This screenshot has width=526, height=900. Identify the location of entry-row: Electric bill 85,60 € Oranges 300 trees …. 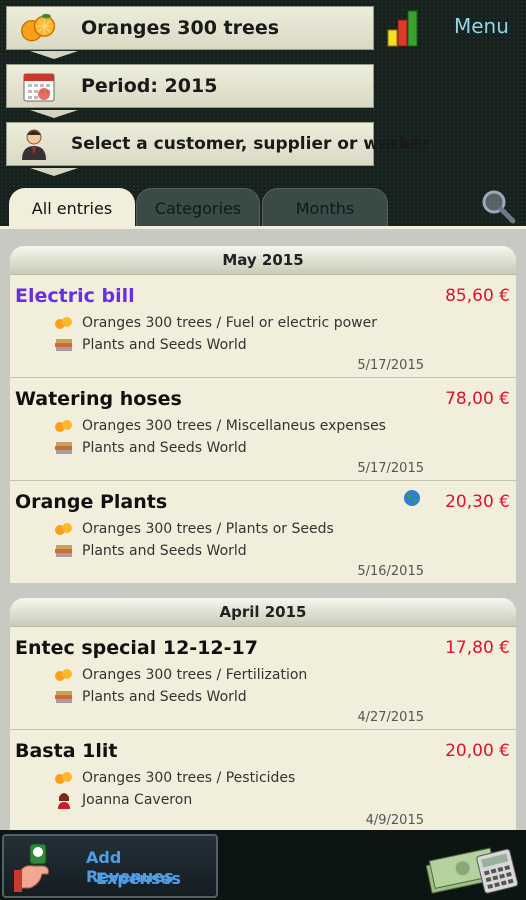
(263, 326).